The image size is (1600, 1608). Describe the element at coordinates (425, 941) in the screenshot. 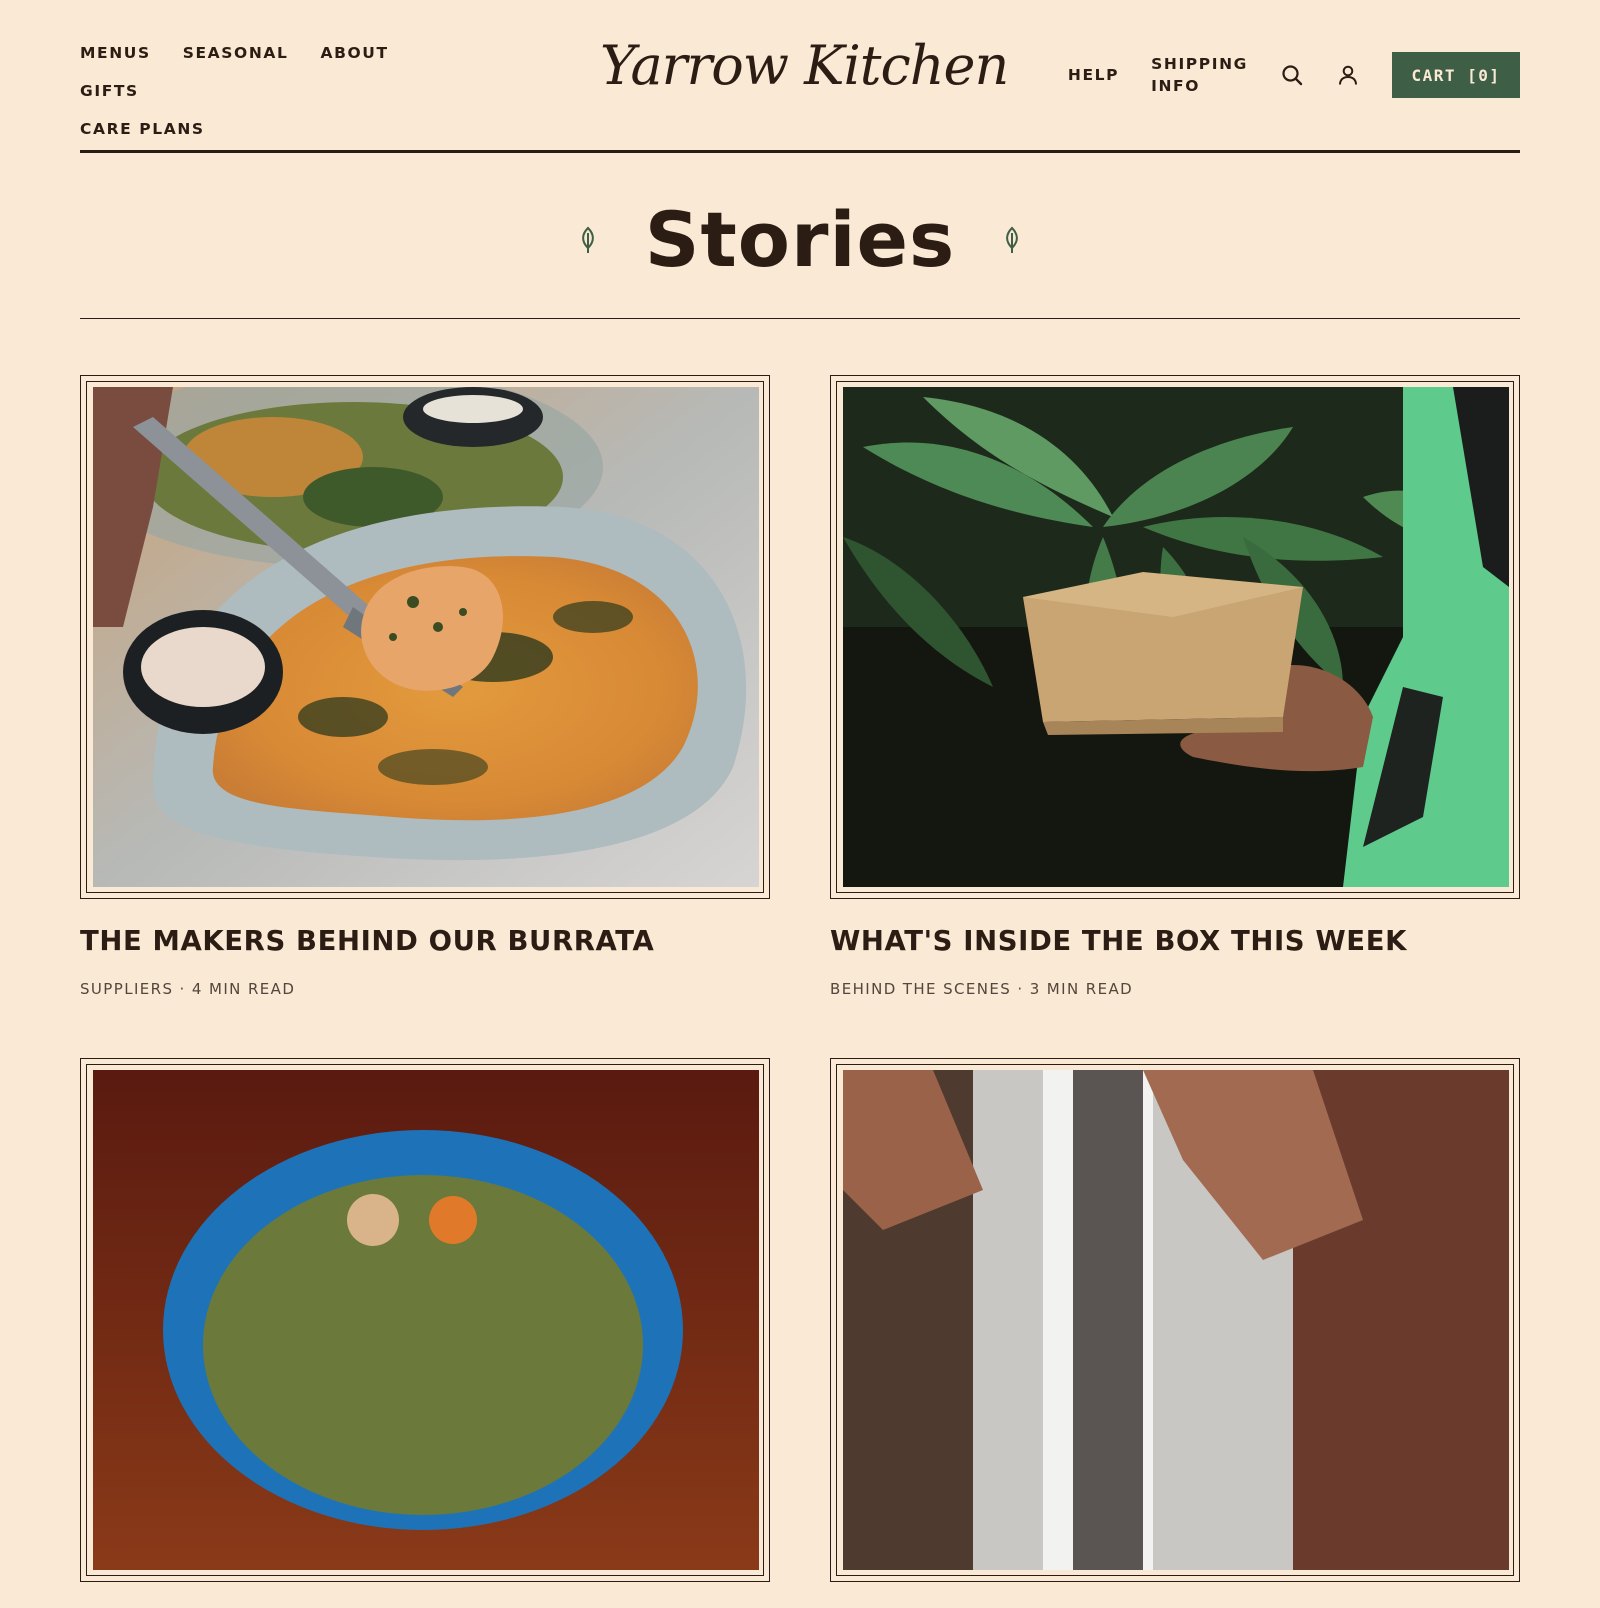

I see `story-title: THE MAKERS BEHIND OUR BURRATA` at that location.